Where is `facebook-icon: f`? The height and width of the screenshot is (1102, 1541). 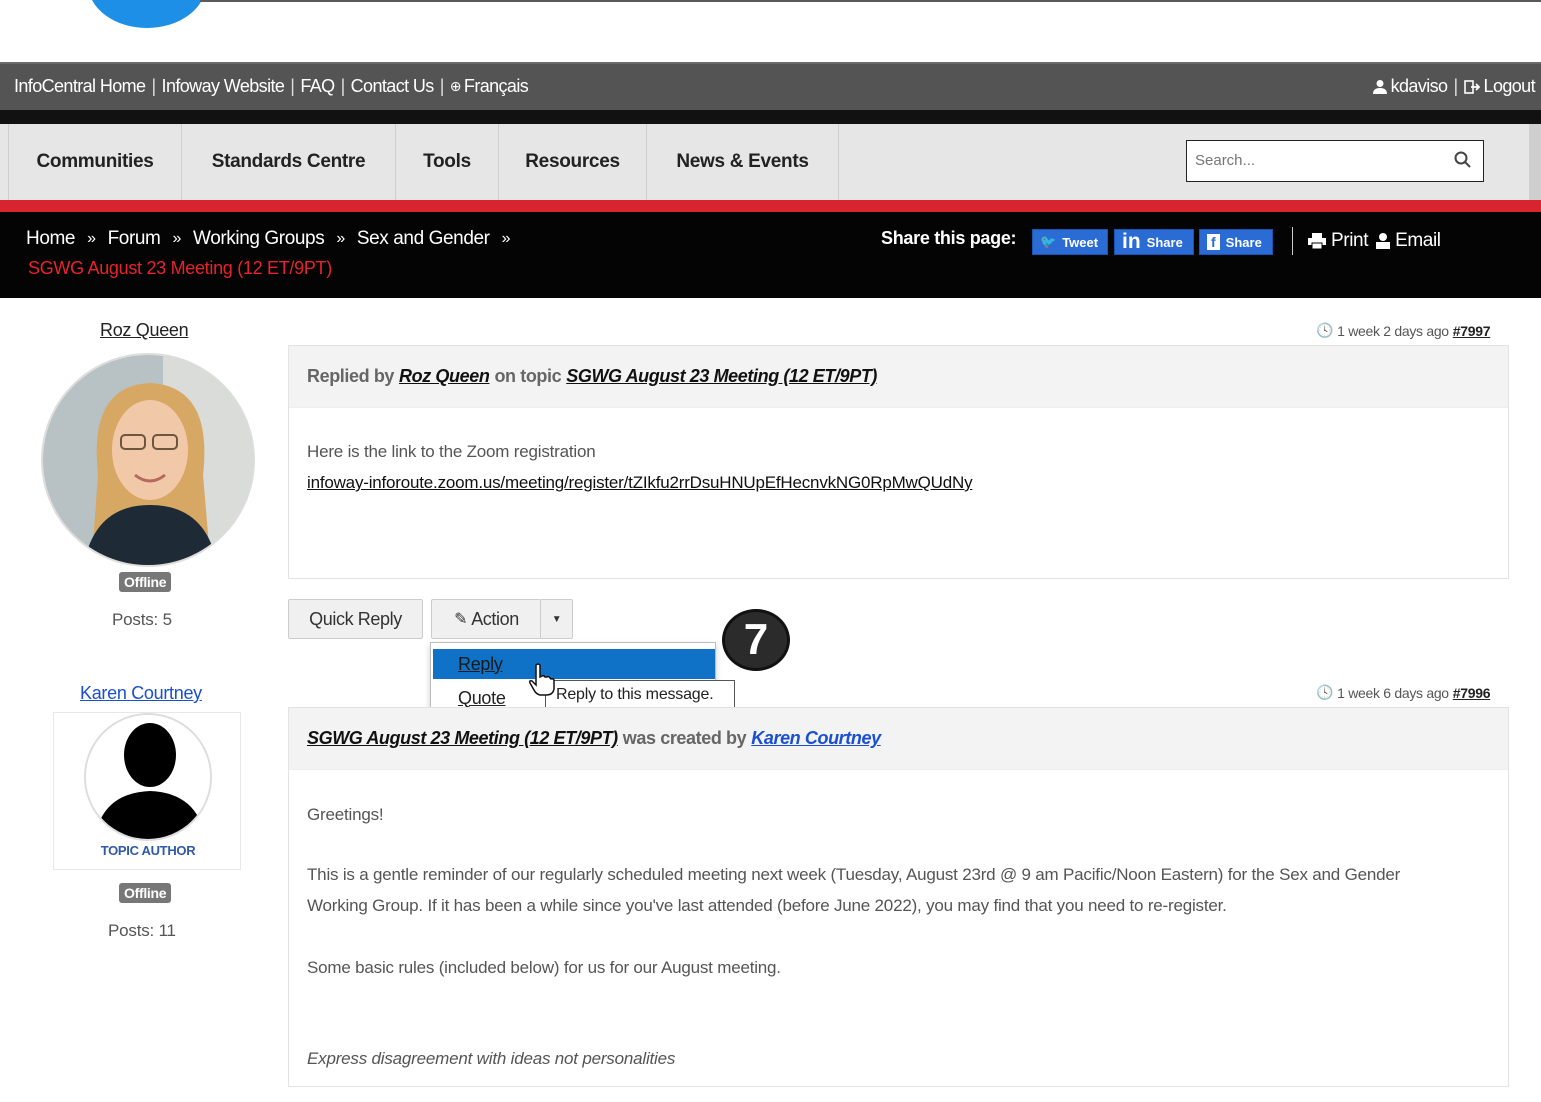 facebook-icon: f is located at coordinates (1213, 242).